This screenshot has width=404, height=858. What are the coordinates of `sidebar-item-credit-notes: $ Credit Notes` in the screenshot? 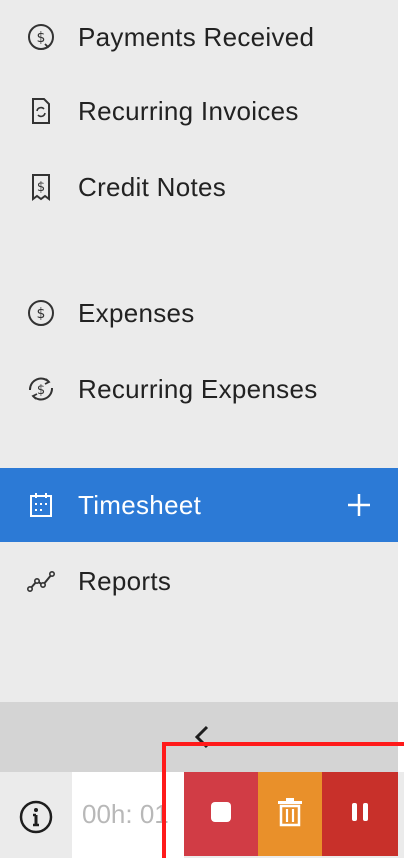 It's located at (199, 187).